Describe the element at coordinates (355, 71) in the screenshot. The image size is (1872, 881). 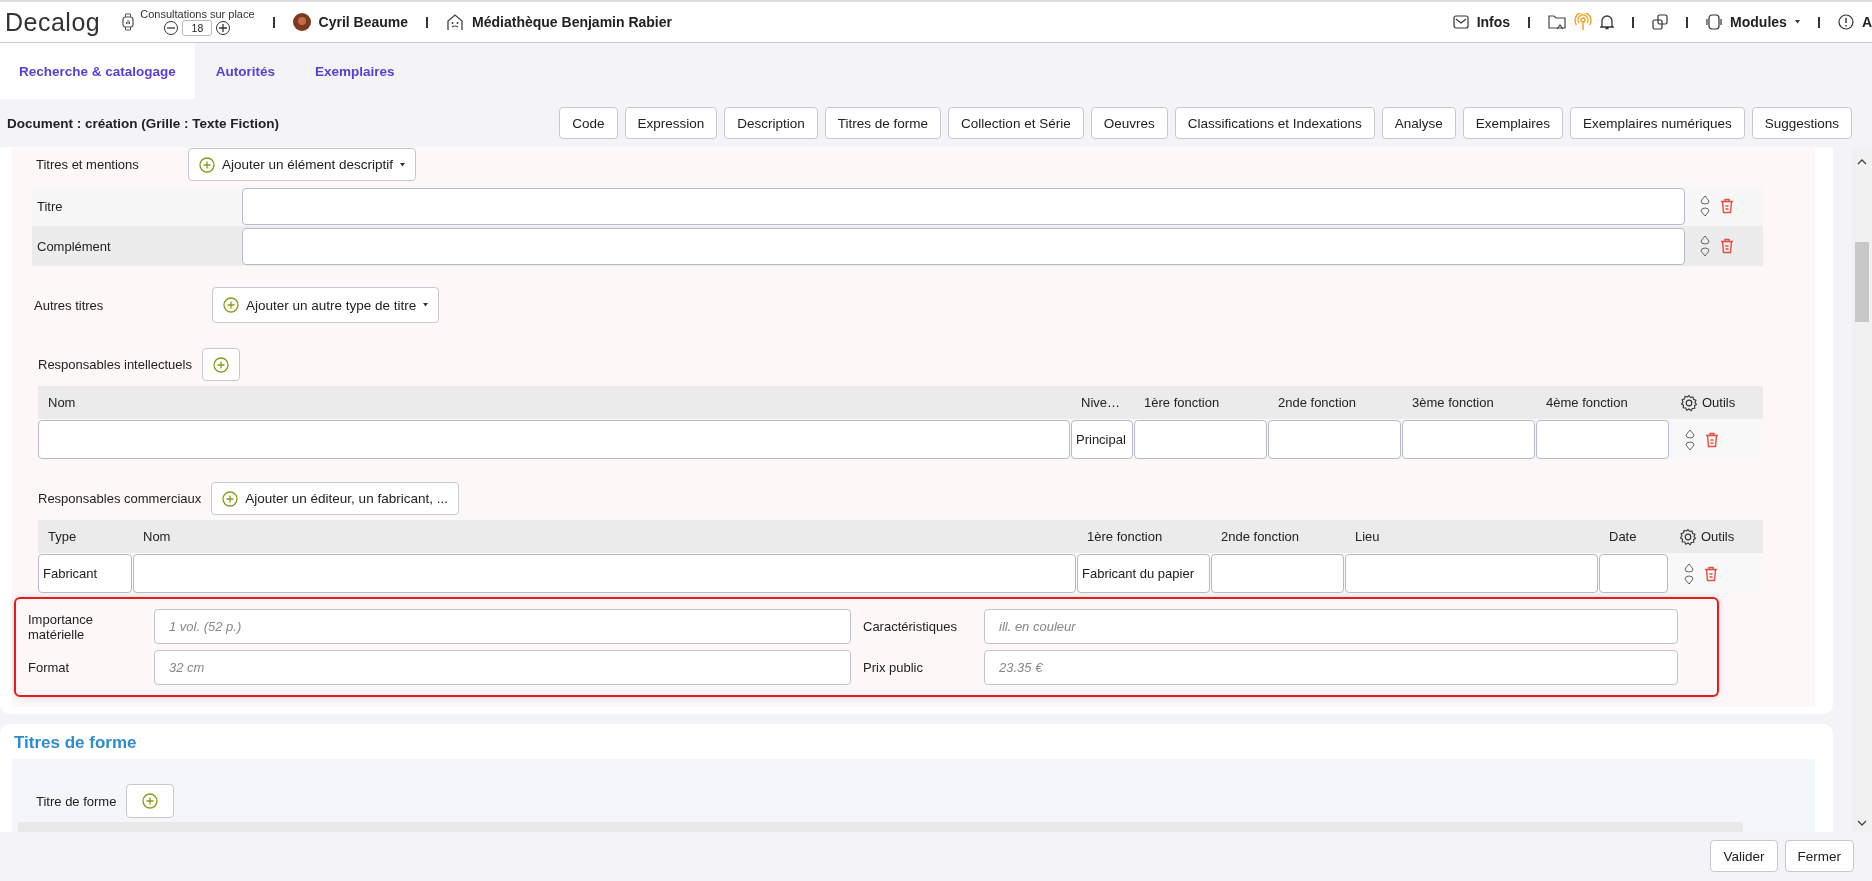
I see `tab: Exemplaires` at that location.